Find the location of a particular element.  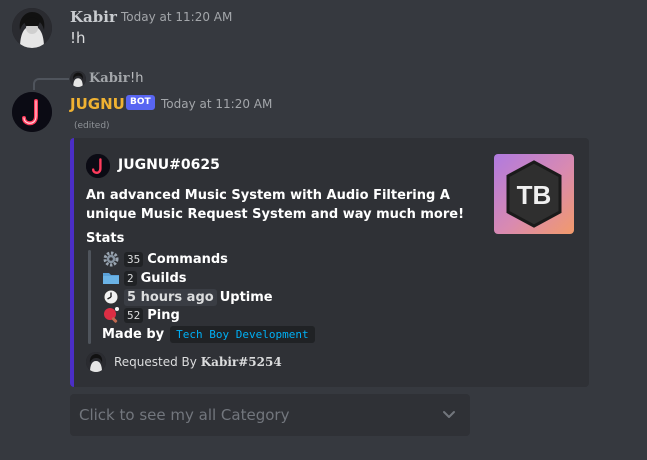

reply-connector is located at coordinates (51, 84).